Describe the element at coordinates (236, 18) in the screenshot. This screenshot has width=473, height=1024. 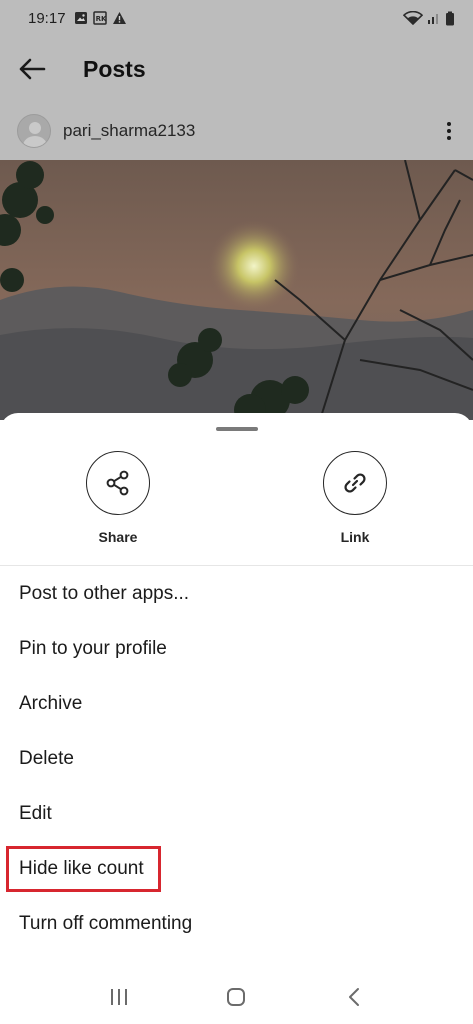
I see `status-bar: 19:17 RK` at that location.